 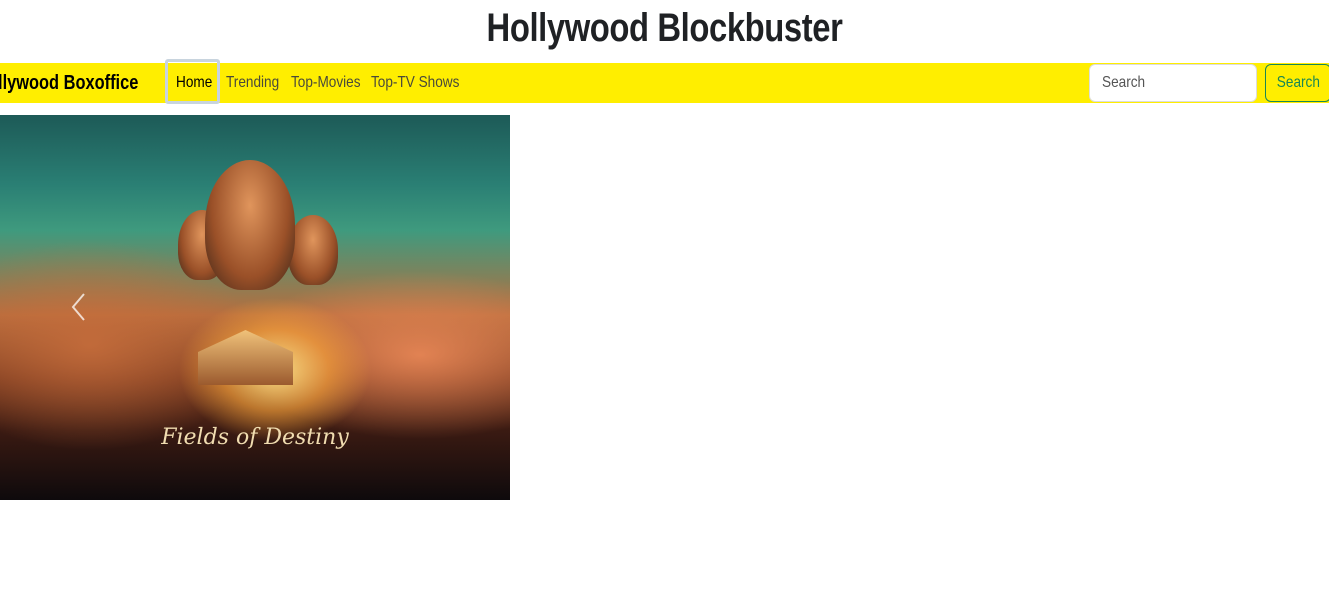 I want to click on search-button-label: Search, so click(x=1298, y=82).